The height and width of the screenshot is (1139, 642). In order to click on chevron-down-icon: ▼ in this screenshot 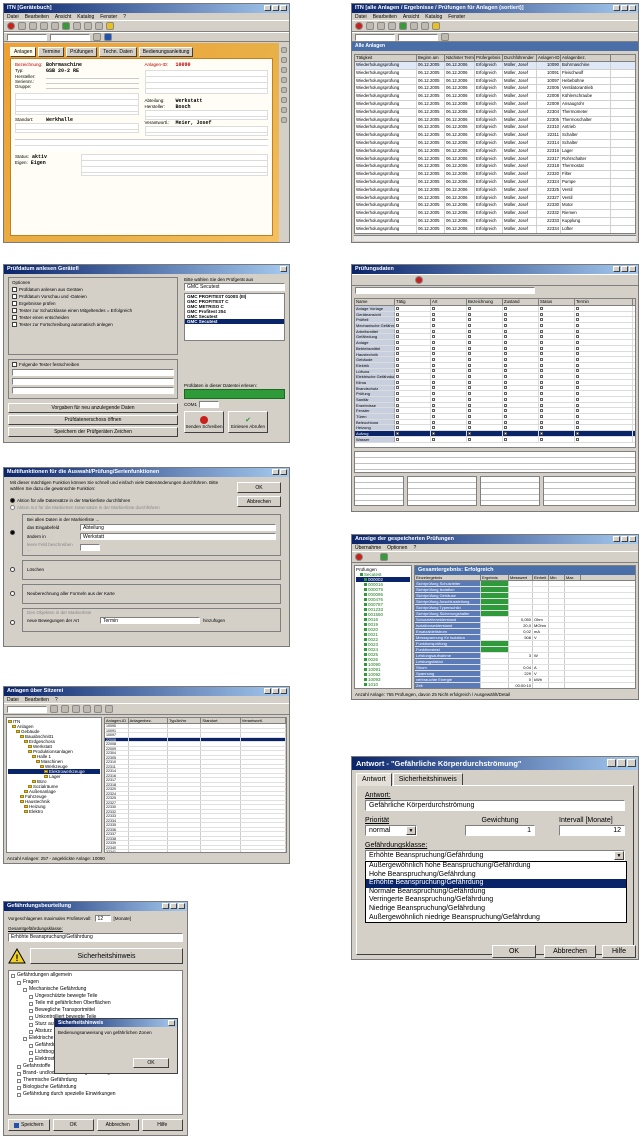, I will do `click(411, 830)`.